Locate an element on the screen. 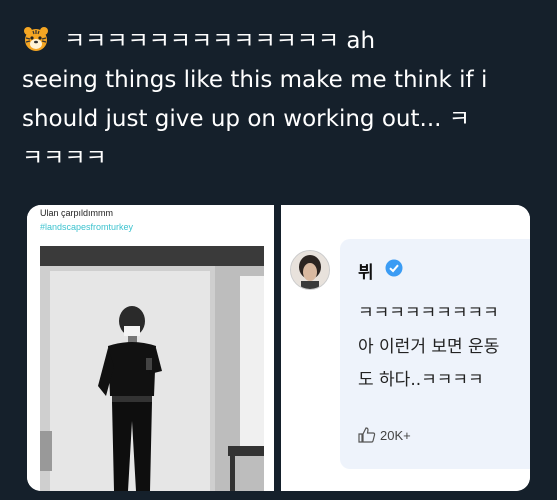 The width and height of the screenshot is (557, 500). avatar is located at coordinates (310, 270).